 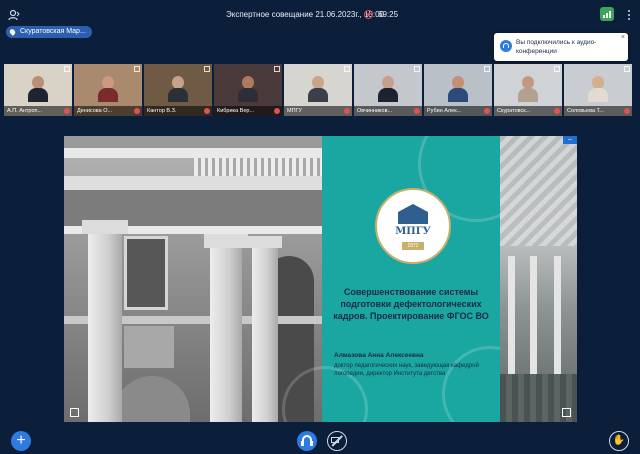 What do you see at coordinates (629, 14) in the screenshot?
I see `more-options-icon` at bounding box center [629, 14].